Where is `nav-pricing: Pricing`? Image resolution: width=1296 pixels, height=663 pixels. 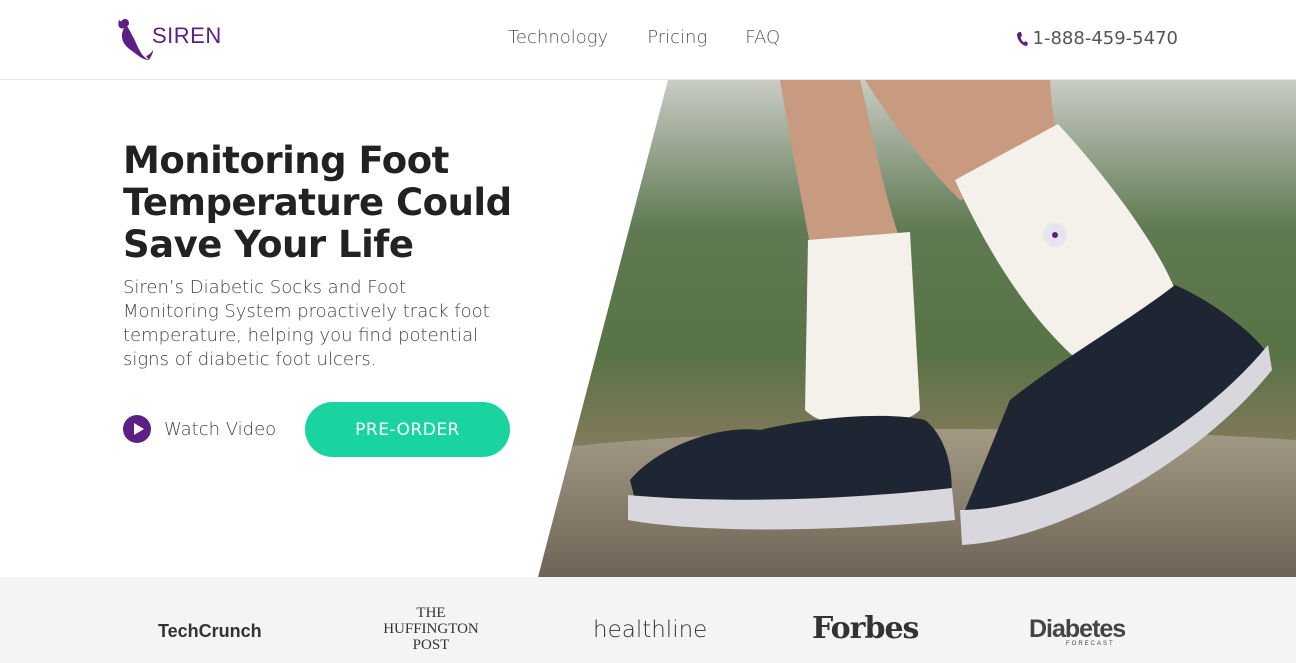 nav-pricing: Pricing is located at coordinates (677, 37).